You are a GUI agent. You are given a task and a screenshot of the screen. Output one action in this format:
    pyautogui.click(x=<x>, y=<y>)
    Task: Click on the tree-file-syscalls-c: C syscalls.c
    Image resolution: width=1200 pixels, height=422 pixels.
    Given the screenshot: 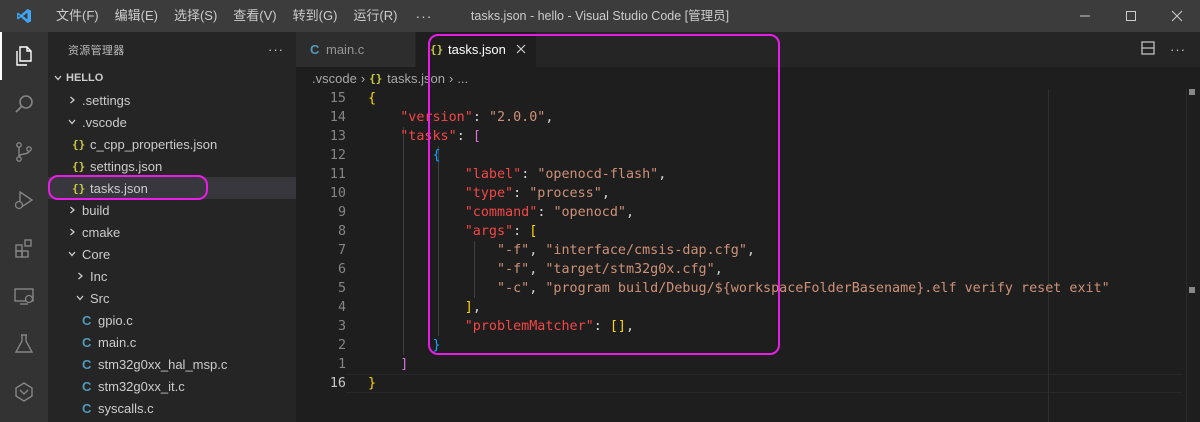 What is the action you would take?
    pyautogui.click(x=172, y=408)
    